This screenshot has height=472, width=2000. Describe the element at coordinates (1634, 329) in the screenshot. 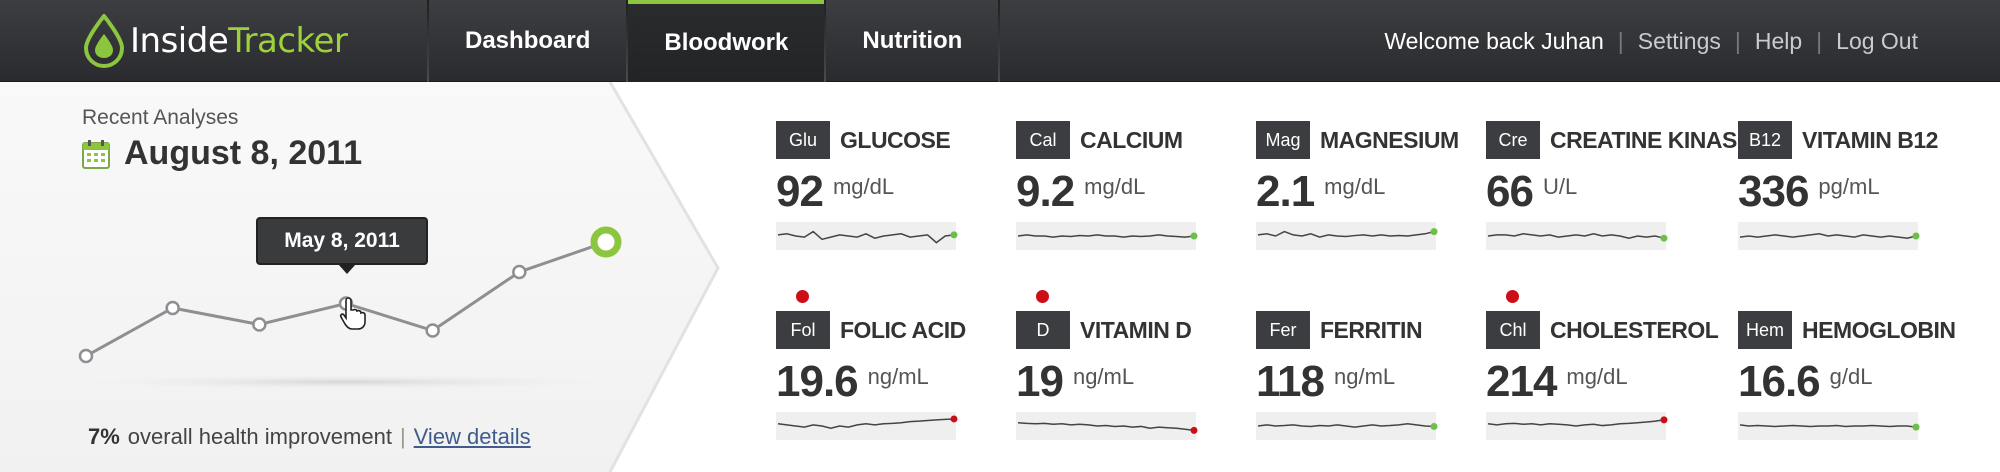

I see `biomarker-name: CHOLESTEROL` at that location.